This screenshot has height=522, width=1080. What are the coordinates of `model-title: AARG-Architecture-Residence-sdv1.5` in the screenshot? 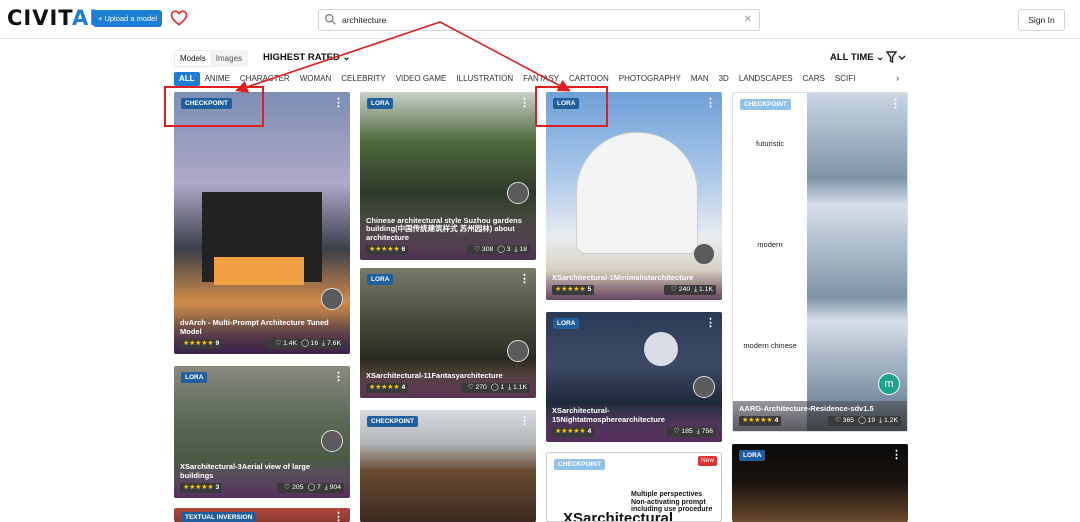 It's located at (806, 408).